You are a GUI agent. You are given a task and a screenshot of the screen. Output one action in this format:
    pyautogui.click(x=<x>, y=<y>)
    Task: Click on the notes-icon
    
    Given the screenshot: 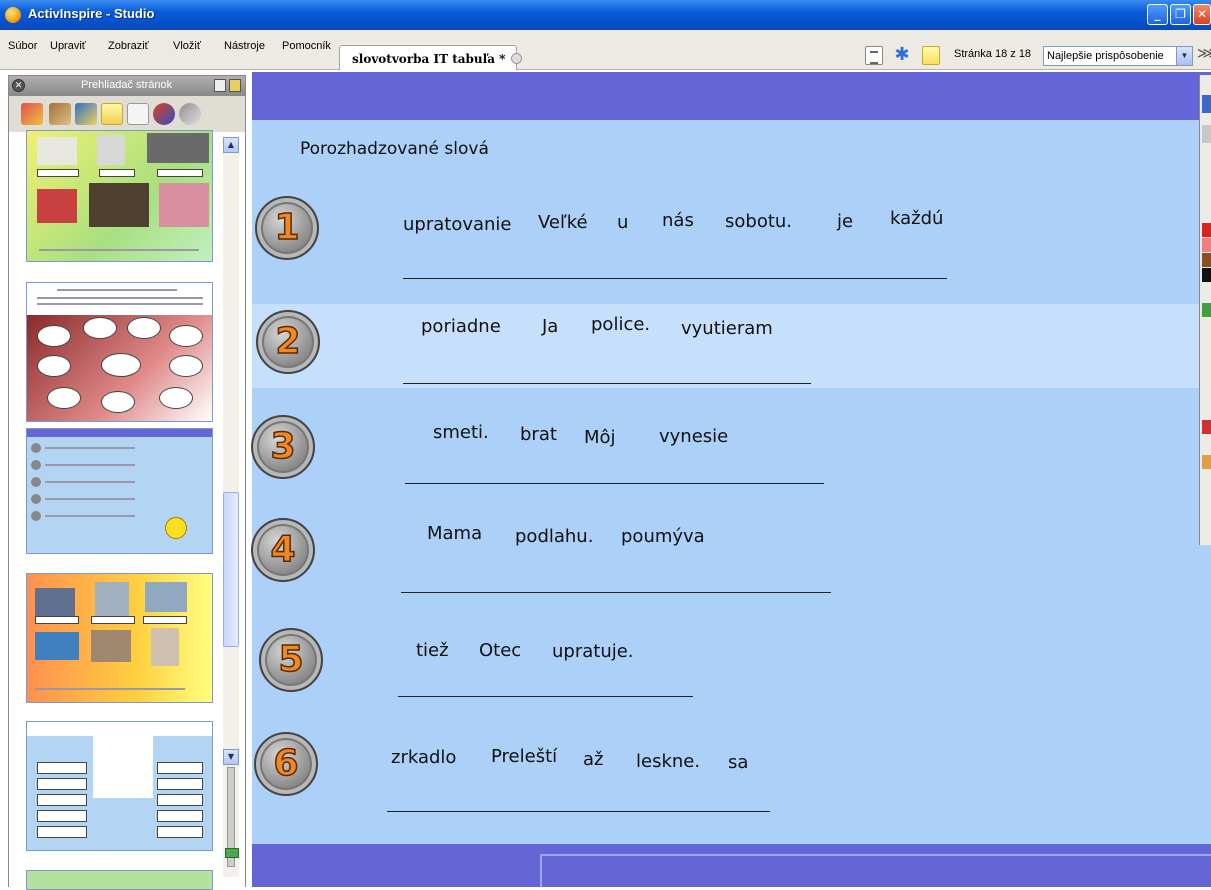 What is the action you would take?
    pyautogui.click(x=931, y=55)
    